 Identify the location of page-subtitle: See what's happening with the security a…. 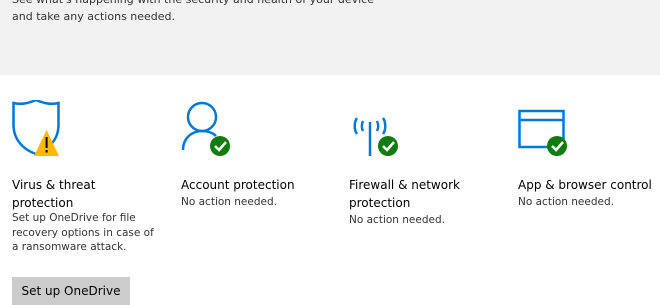
(222, 12).